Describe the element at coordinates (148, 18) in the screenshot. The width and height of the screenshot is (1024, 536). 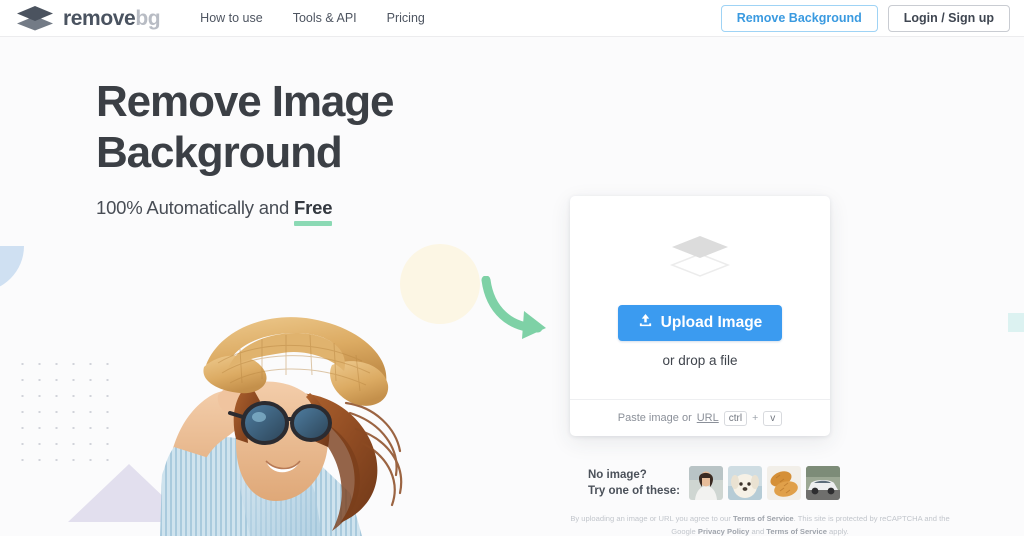
I see `logo-text-bg: bg` at that location.